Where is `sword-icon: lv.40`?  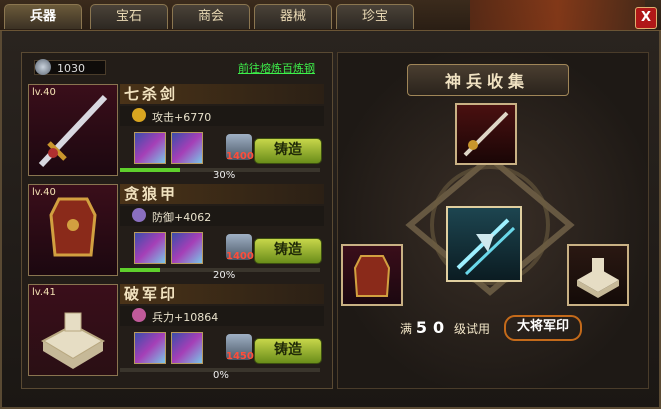
sword-icon: lv.40 is located at coordinates (73, 130).